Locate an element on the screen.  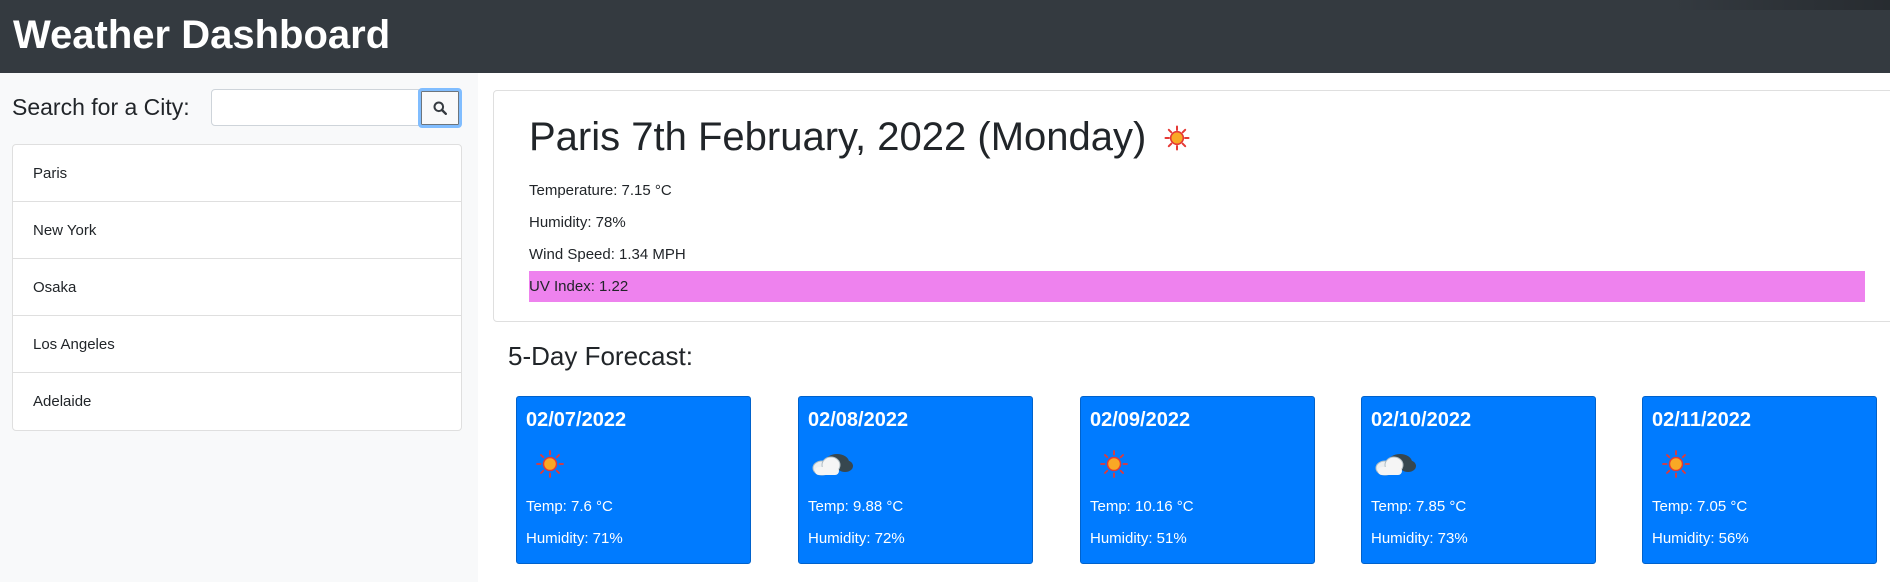
wind-speed-text: Wind Speed: 1.34 MPH is located at coordinates (607, 254).